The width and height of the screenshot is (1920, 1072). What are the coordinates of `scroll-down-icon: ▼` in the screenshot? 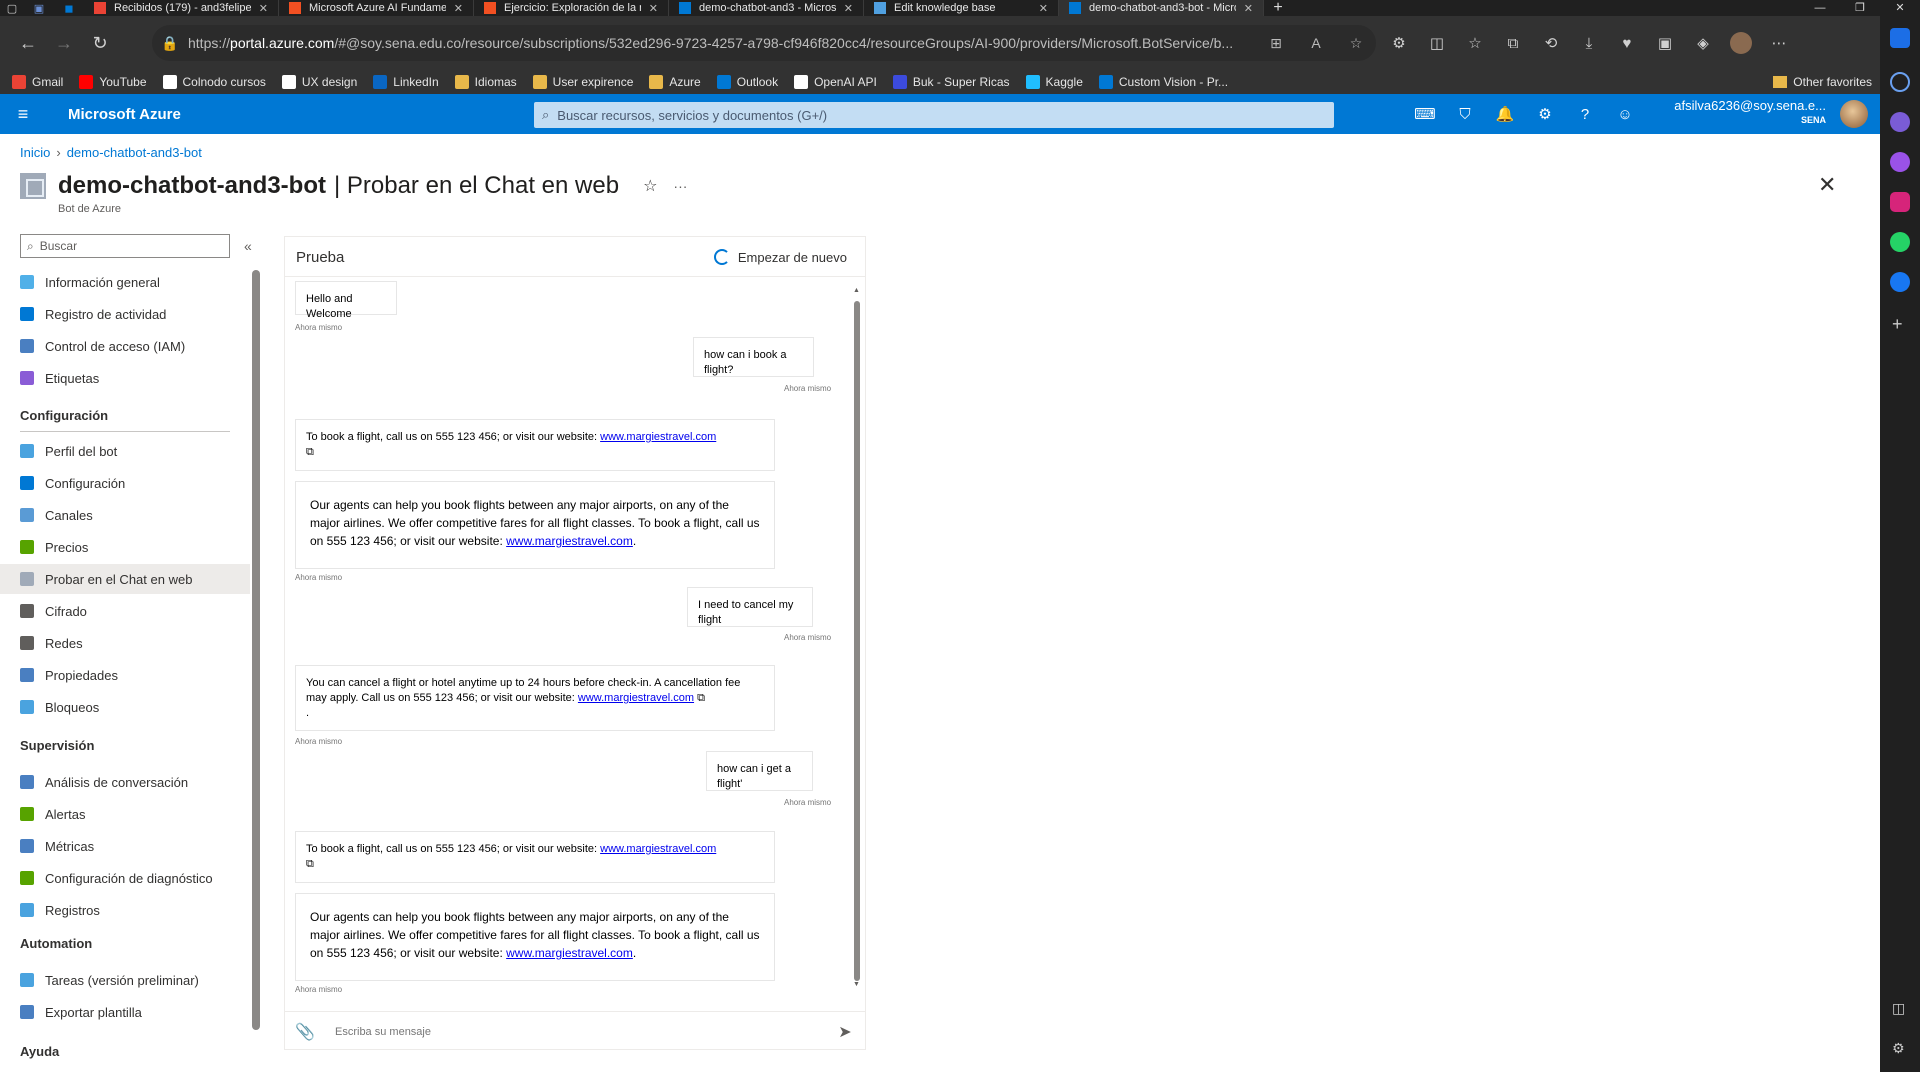 It's located at (856, 984).